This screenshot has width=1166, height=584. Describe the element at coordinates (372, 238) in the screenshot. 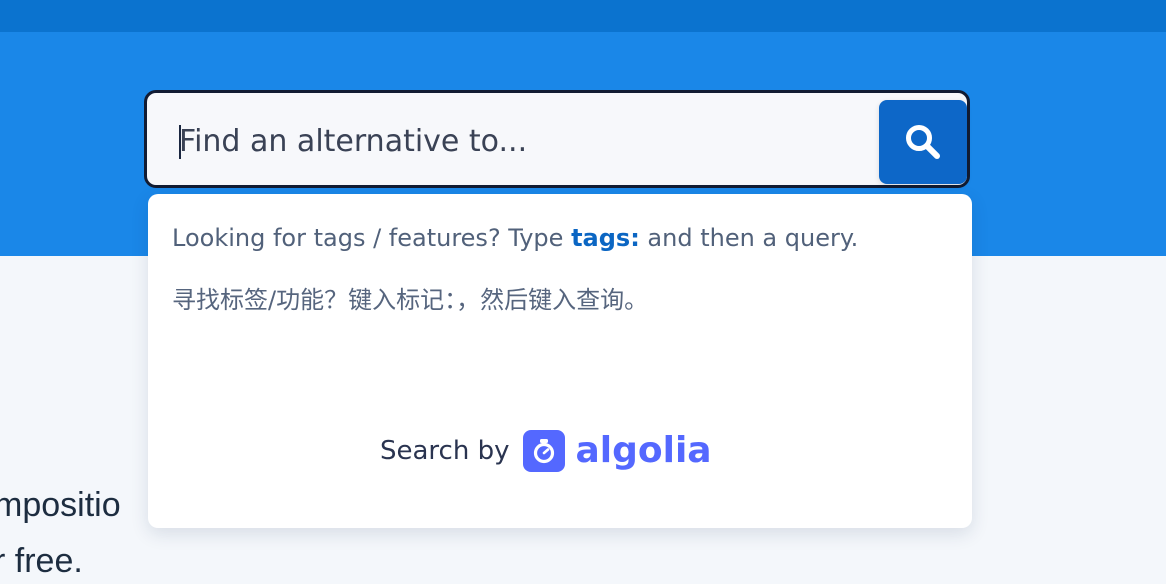

I see `tags-hint-prefix: Looking for tags / features? Type` at that location.